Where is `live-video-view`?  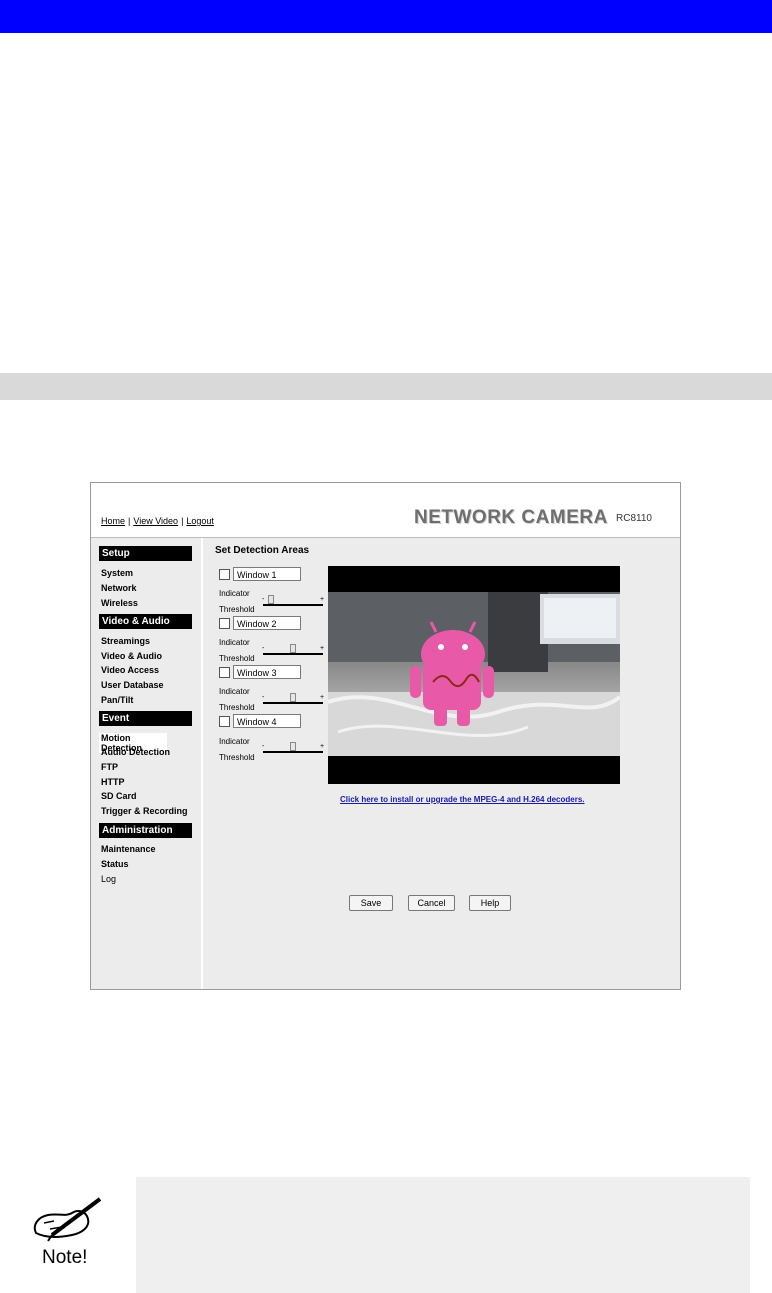
live-video-view is located at coordinates (474, 675).